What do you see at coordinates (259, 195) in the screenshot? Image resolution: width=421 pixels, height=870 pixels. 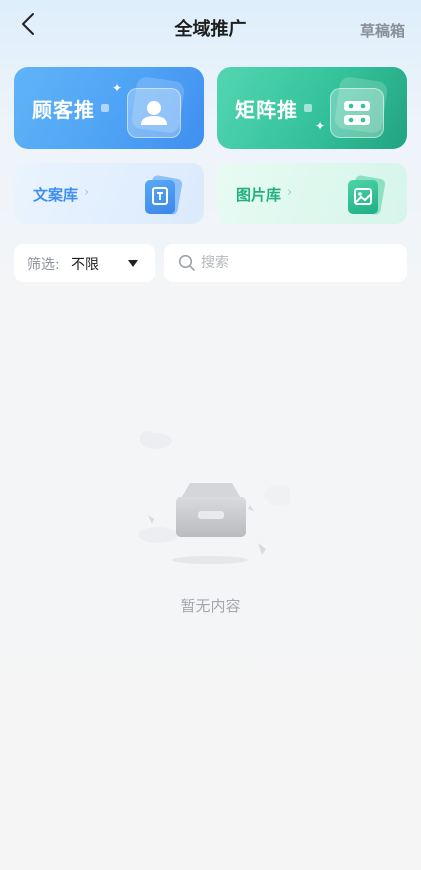 I see `image-library-label: 图片库` at bounding box center [259, 195].